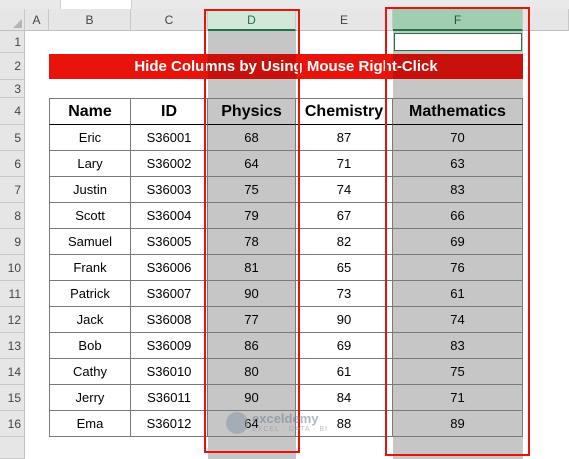 The width and height of the screenshot is (569, 459). Describe the element at coordinates (12, 294) in the screenshot. I see `row-header-11: 11` at that location.